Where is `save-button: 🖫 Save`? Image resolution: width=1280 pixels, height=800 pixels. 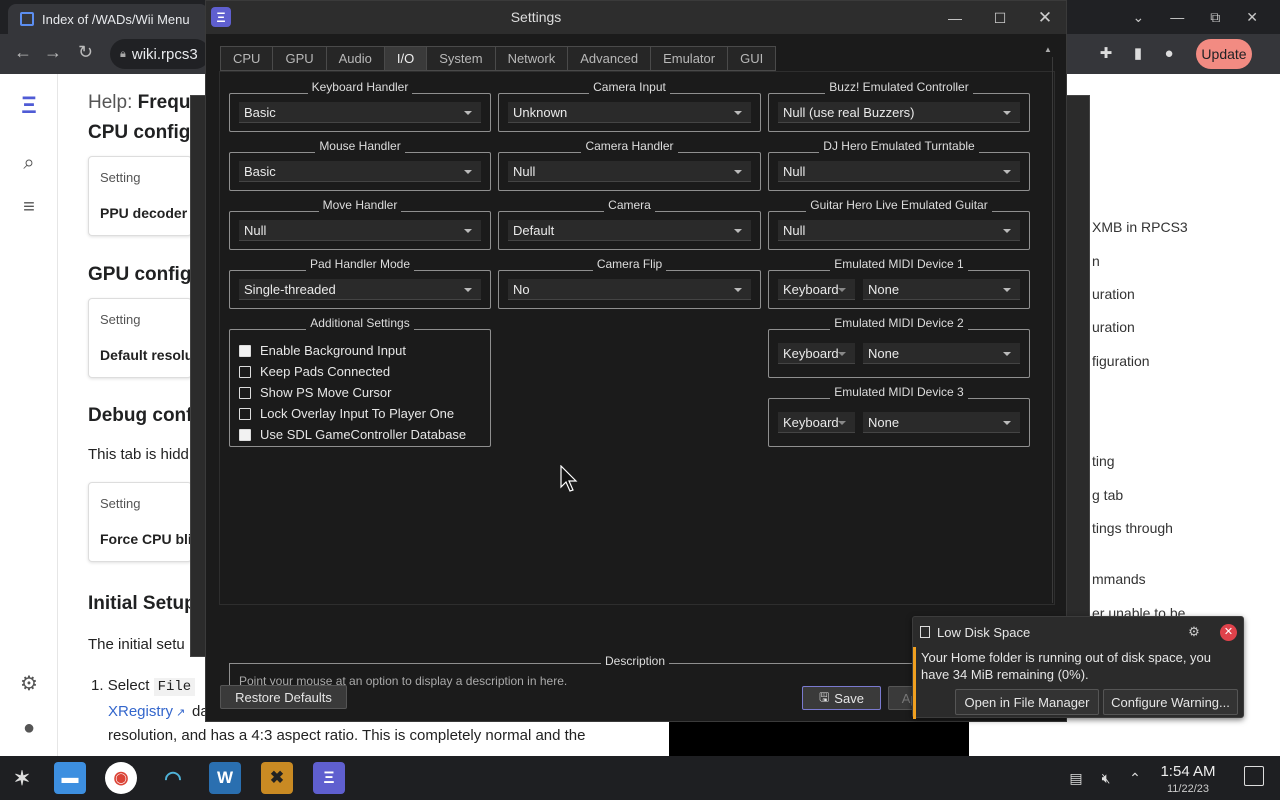 save-button: 🖫 Save is located at coordinates (841, 698).